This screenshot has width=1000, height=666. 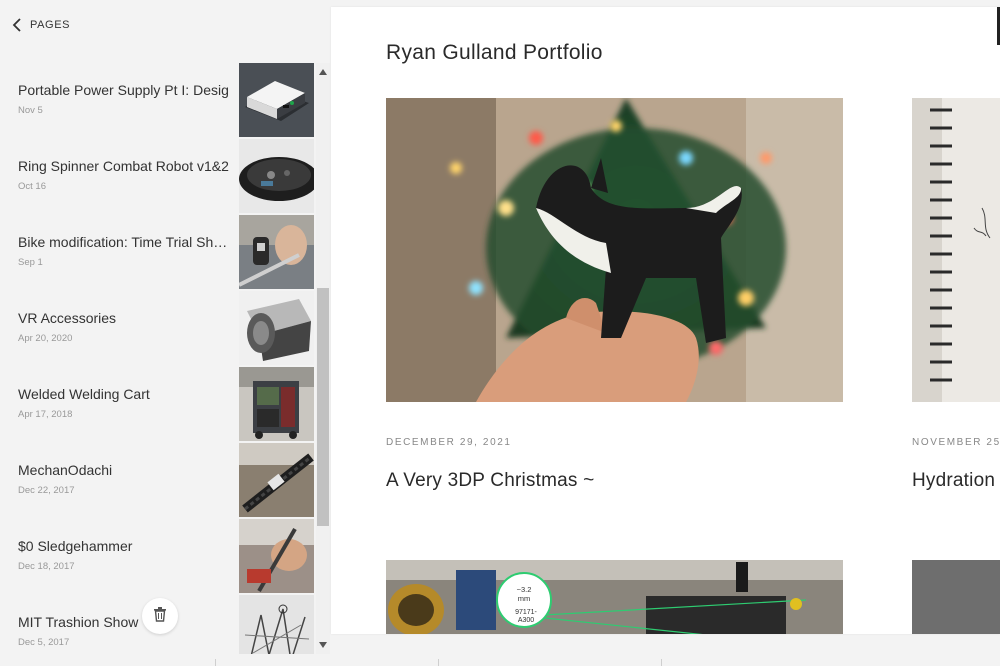 I want to click on back-to-pages-button: PAGES, so click(x=41, y=25).